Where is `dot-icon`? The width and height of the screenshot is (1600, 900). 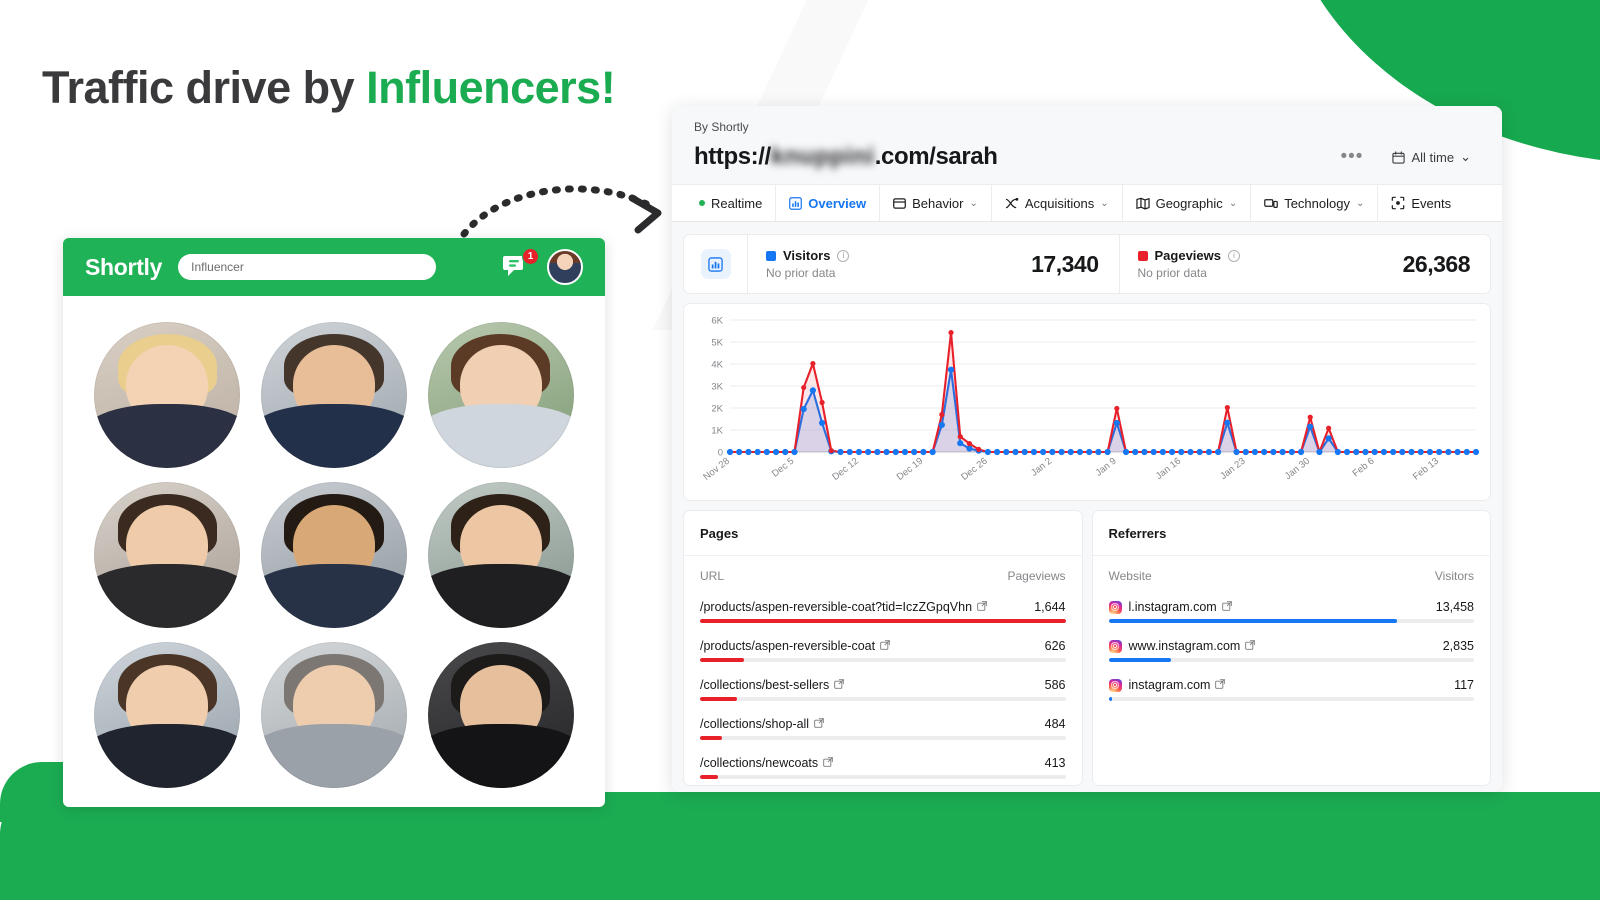
dot-icon is located at coordinates (702, 203).